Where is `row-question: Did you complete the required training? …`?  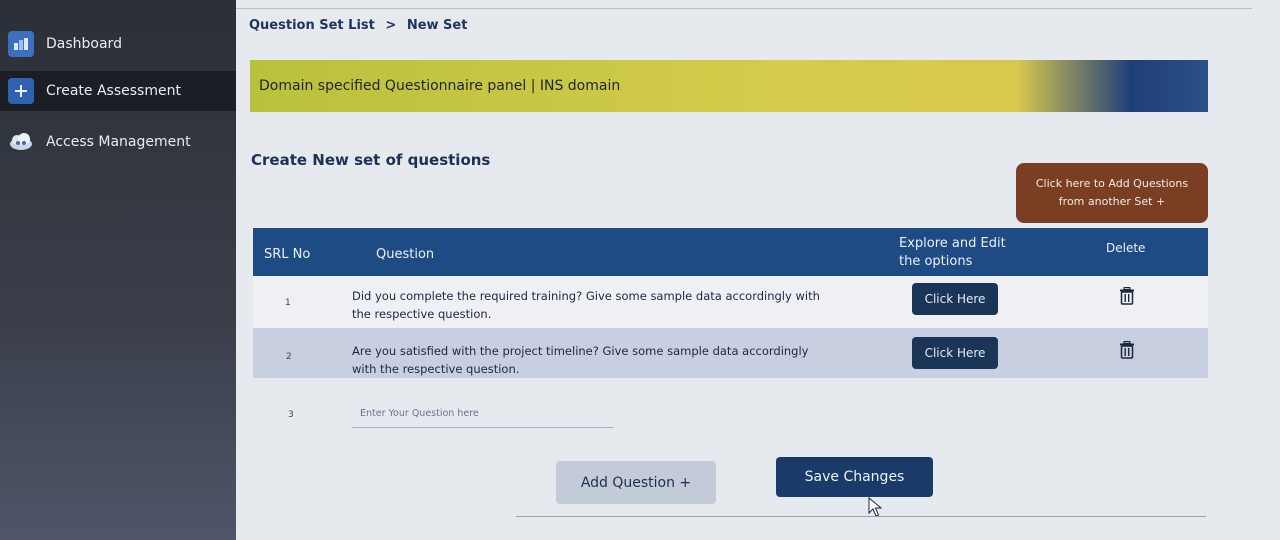
row-question: Did you complete the required training? … is located at coordinates (586, 305).